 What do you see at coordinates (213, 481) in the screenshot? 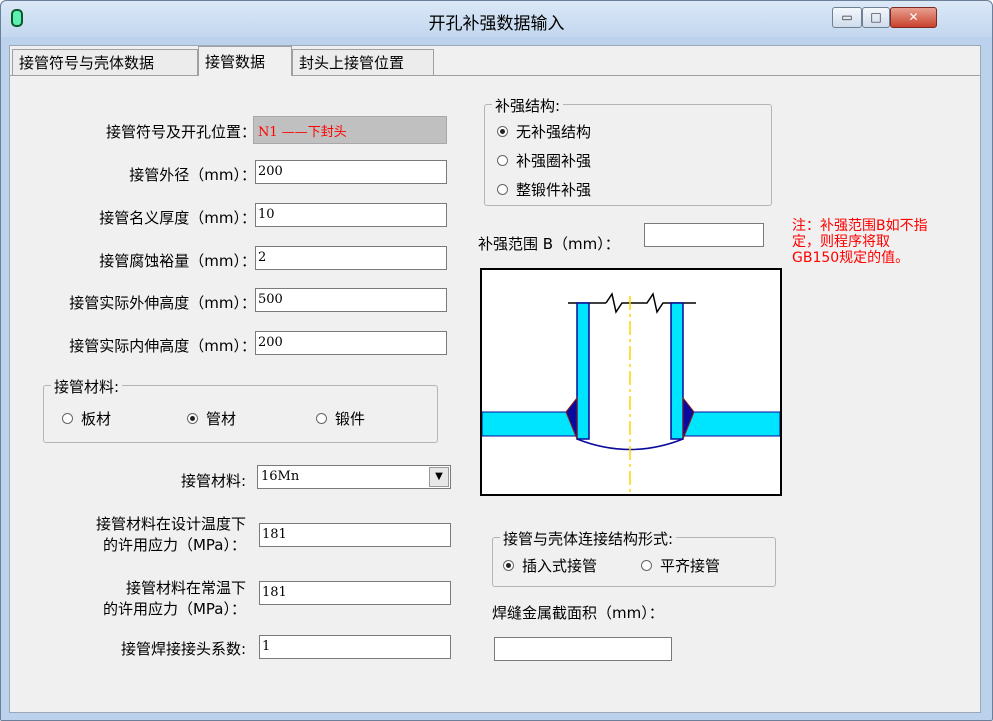
I see `material-label: 接管材料:` at bounding box center [213, 481].